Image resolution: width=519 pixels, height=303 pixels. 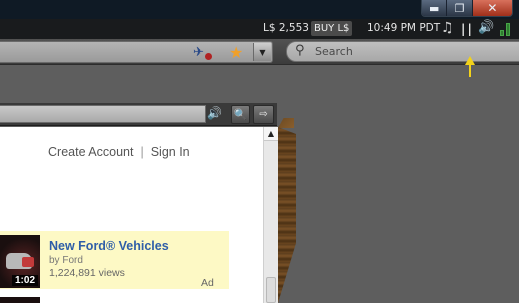 I want to click on navigation-bar: ✈ ★ ▼ ⚲, so click(x=259, y=52).